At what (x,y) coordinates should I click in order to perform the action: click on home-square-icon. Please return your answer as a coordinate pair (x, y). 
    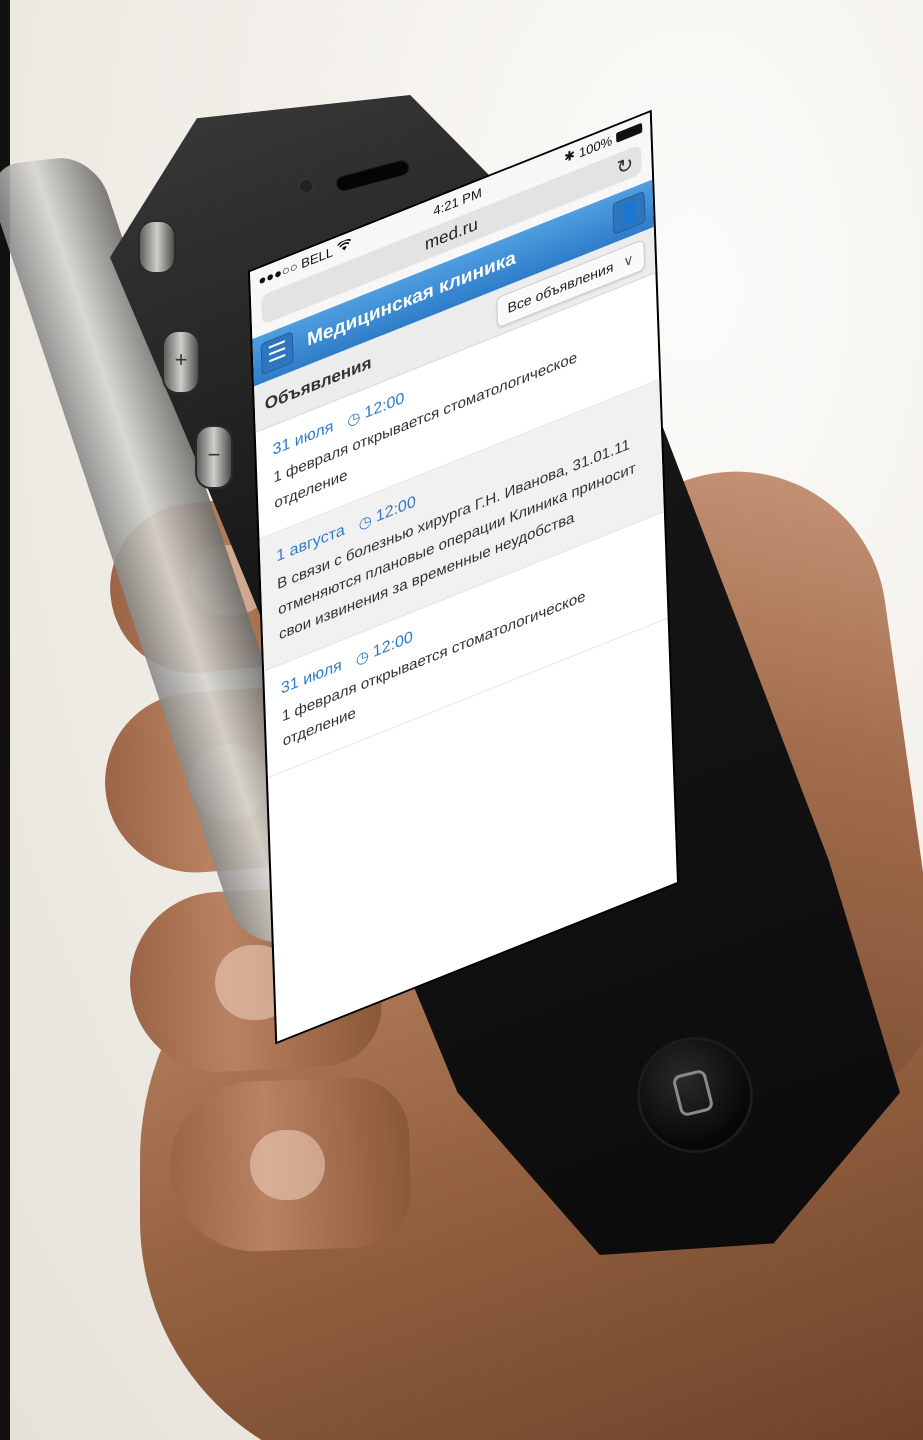
    Looking at the image, I should click on (693, 1093).